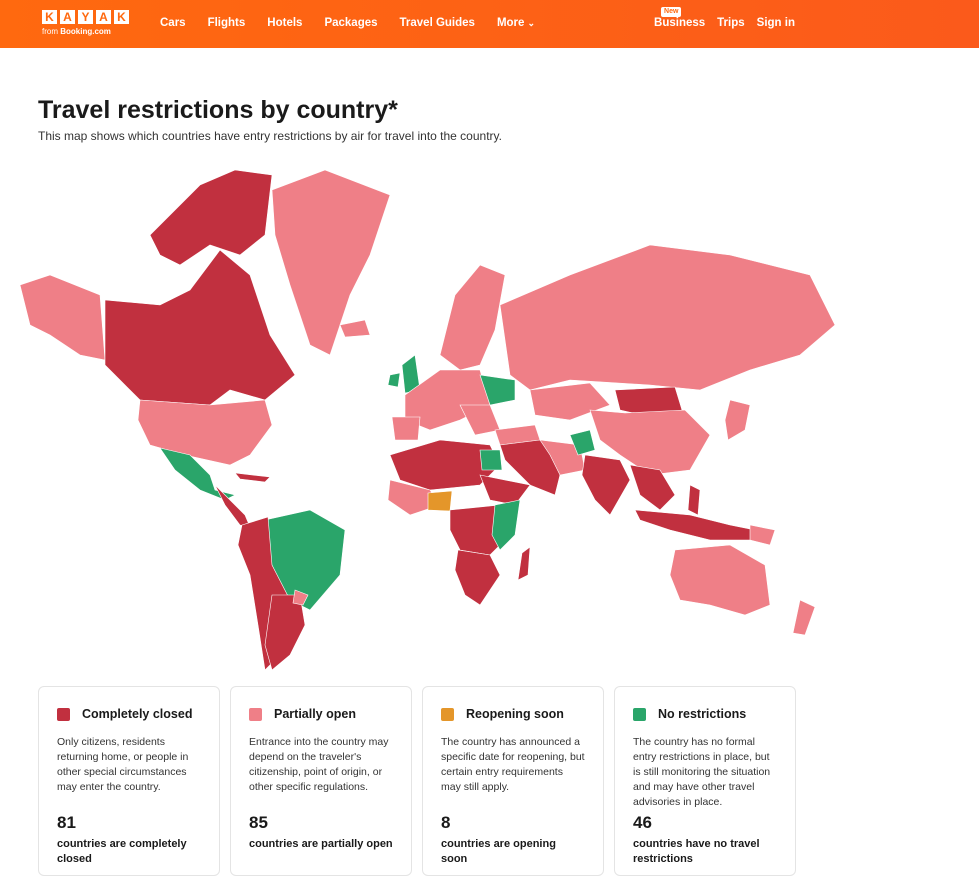 The height and width of the screenshot is (876, 979). What do you see at coordinates (331, 262) in the screenshot?
I see `country-greenland` at bounding box center [331, 262].